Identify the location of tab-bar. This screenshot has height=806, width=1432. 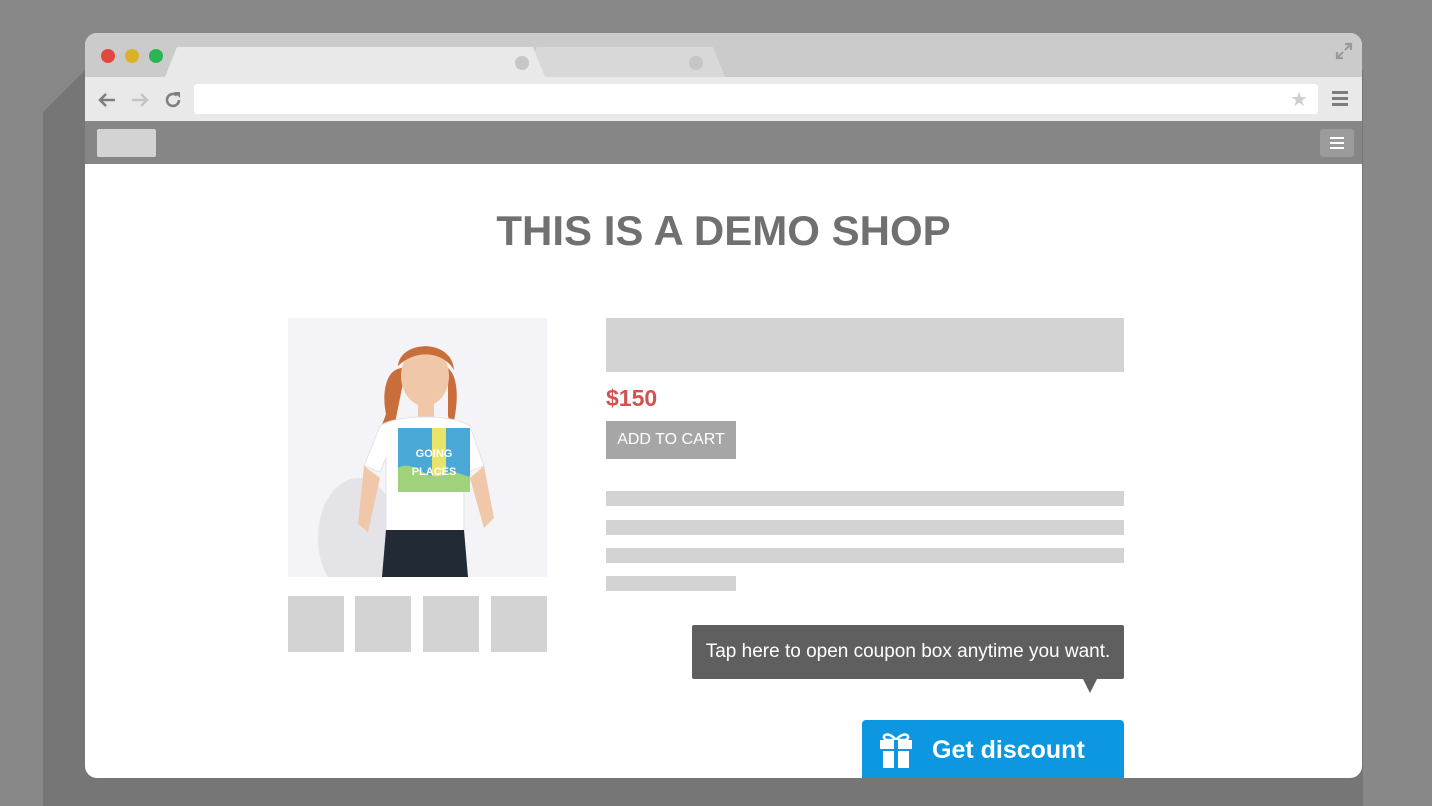
(723, 55).